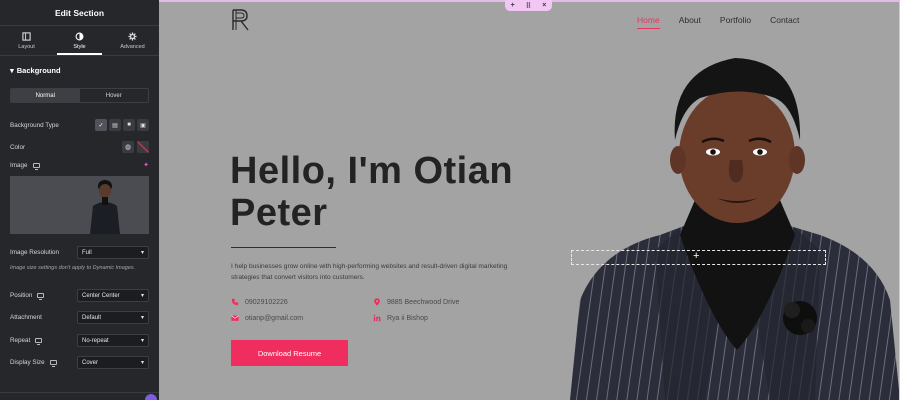 The height and width of the screenshot is (400, 900). What do you see at coordinates (27, 362) in the screenshot?
I see `display-size-label: Display Size` at bounding box center [27, 362].